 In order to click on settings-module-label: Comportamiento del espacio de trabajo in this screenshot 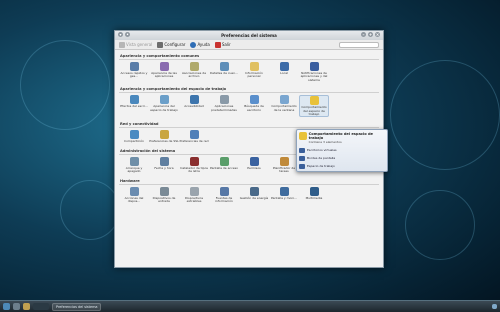, I will do `click(314, 111)`.